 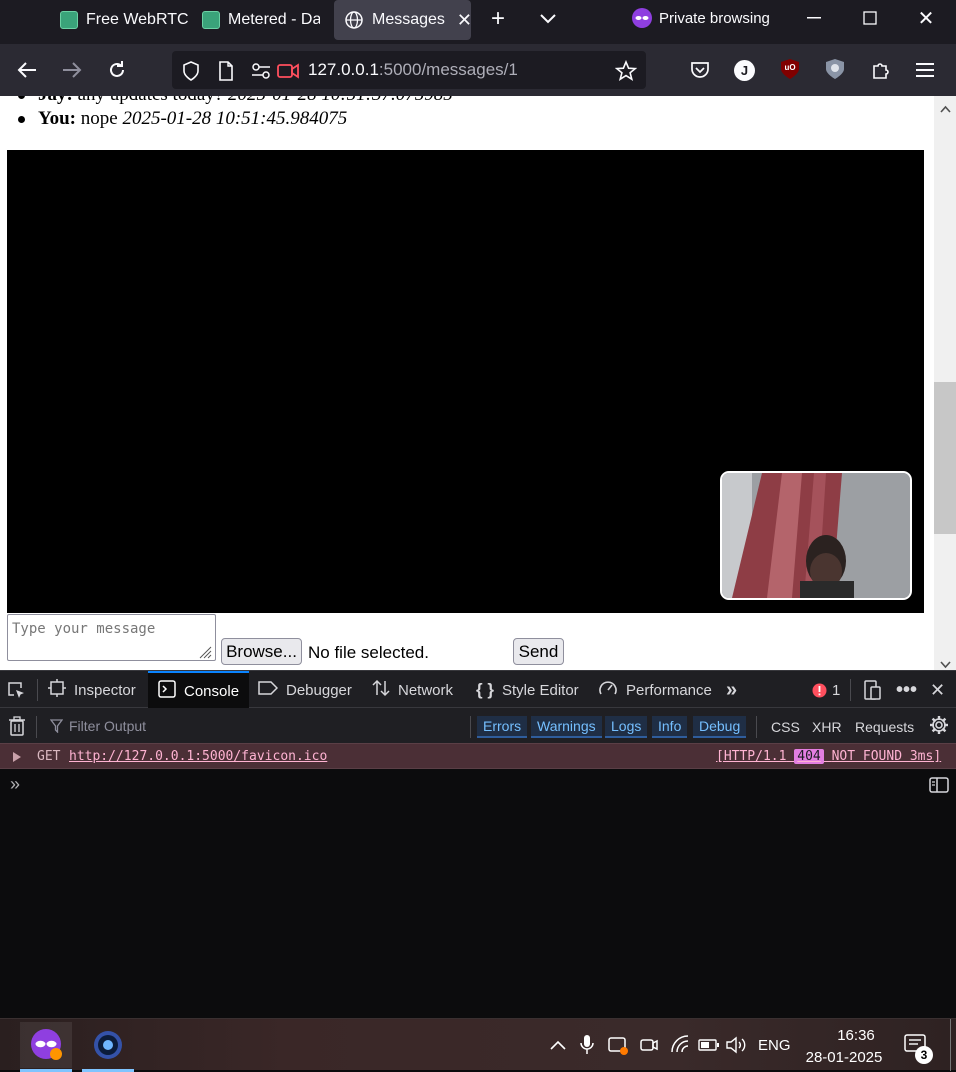 What do you see at coordinates (937, 690) in the screenshot?
I see `close-devtools-icon: ✕` at bounding box center [937, 690].